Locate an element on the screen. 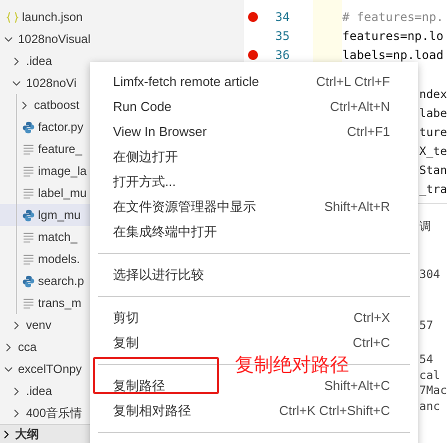  code-line: _tra is located at coordinates (433, 189).